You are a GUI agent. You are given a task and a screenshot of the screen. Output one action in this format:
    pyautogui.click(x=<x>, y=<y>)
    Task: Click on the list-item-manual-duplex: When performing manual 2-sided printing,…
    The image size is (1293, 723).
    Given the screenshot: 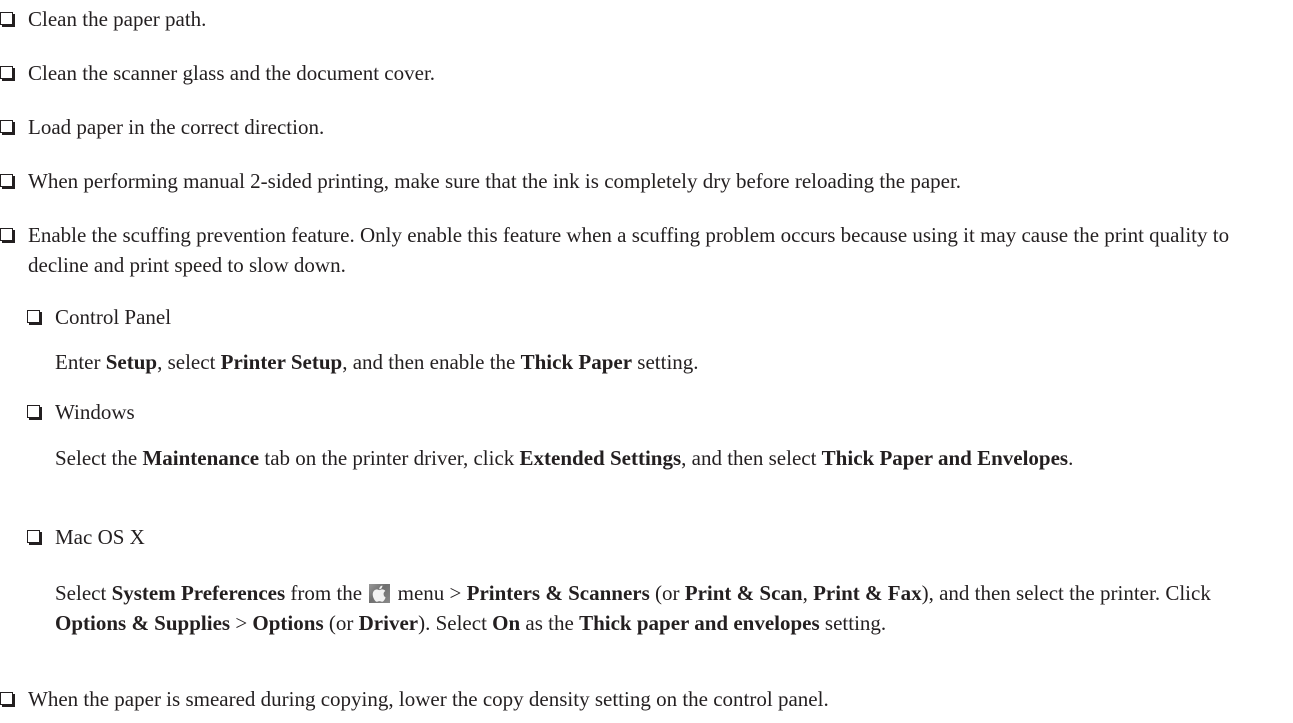 What is the action you would take?
    pyautogui.click(x=642, y=181)
    